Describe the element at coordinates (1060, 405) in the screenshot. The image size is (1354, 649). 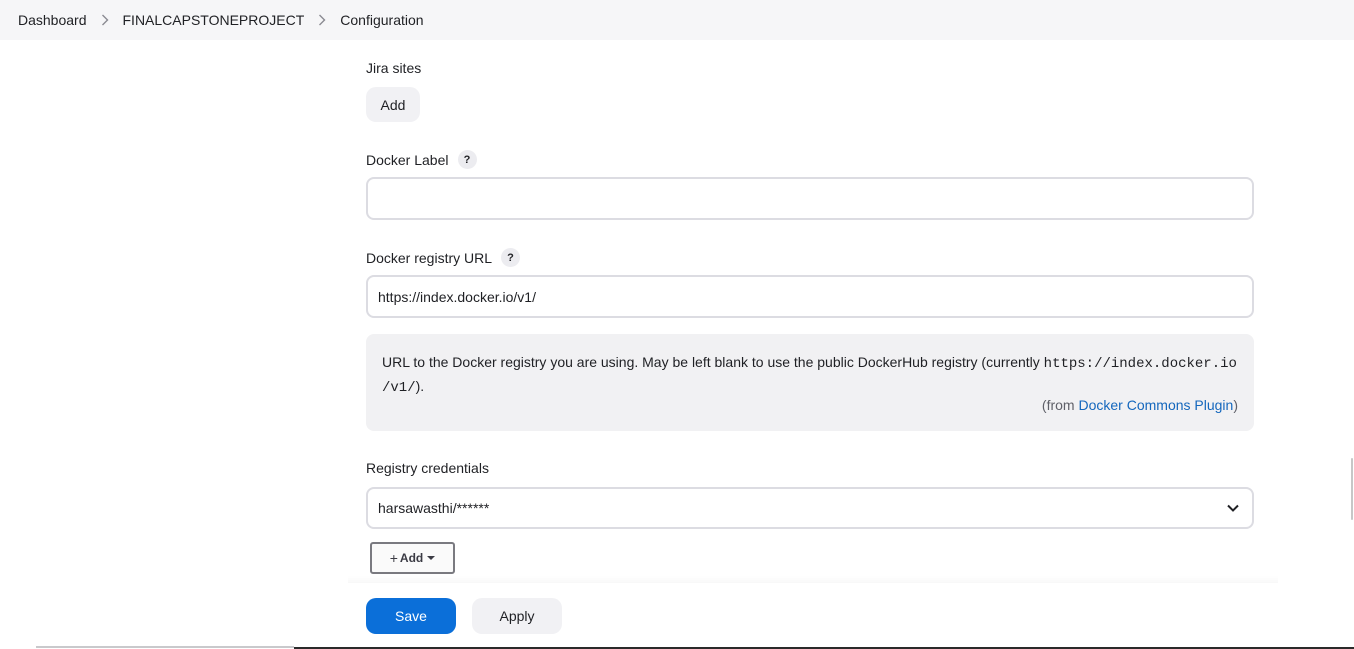
I see `help-source-prefix: (from` at that location.